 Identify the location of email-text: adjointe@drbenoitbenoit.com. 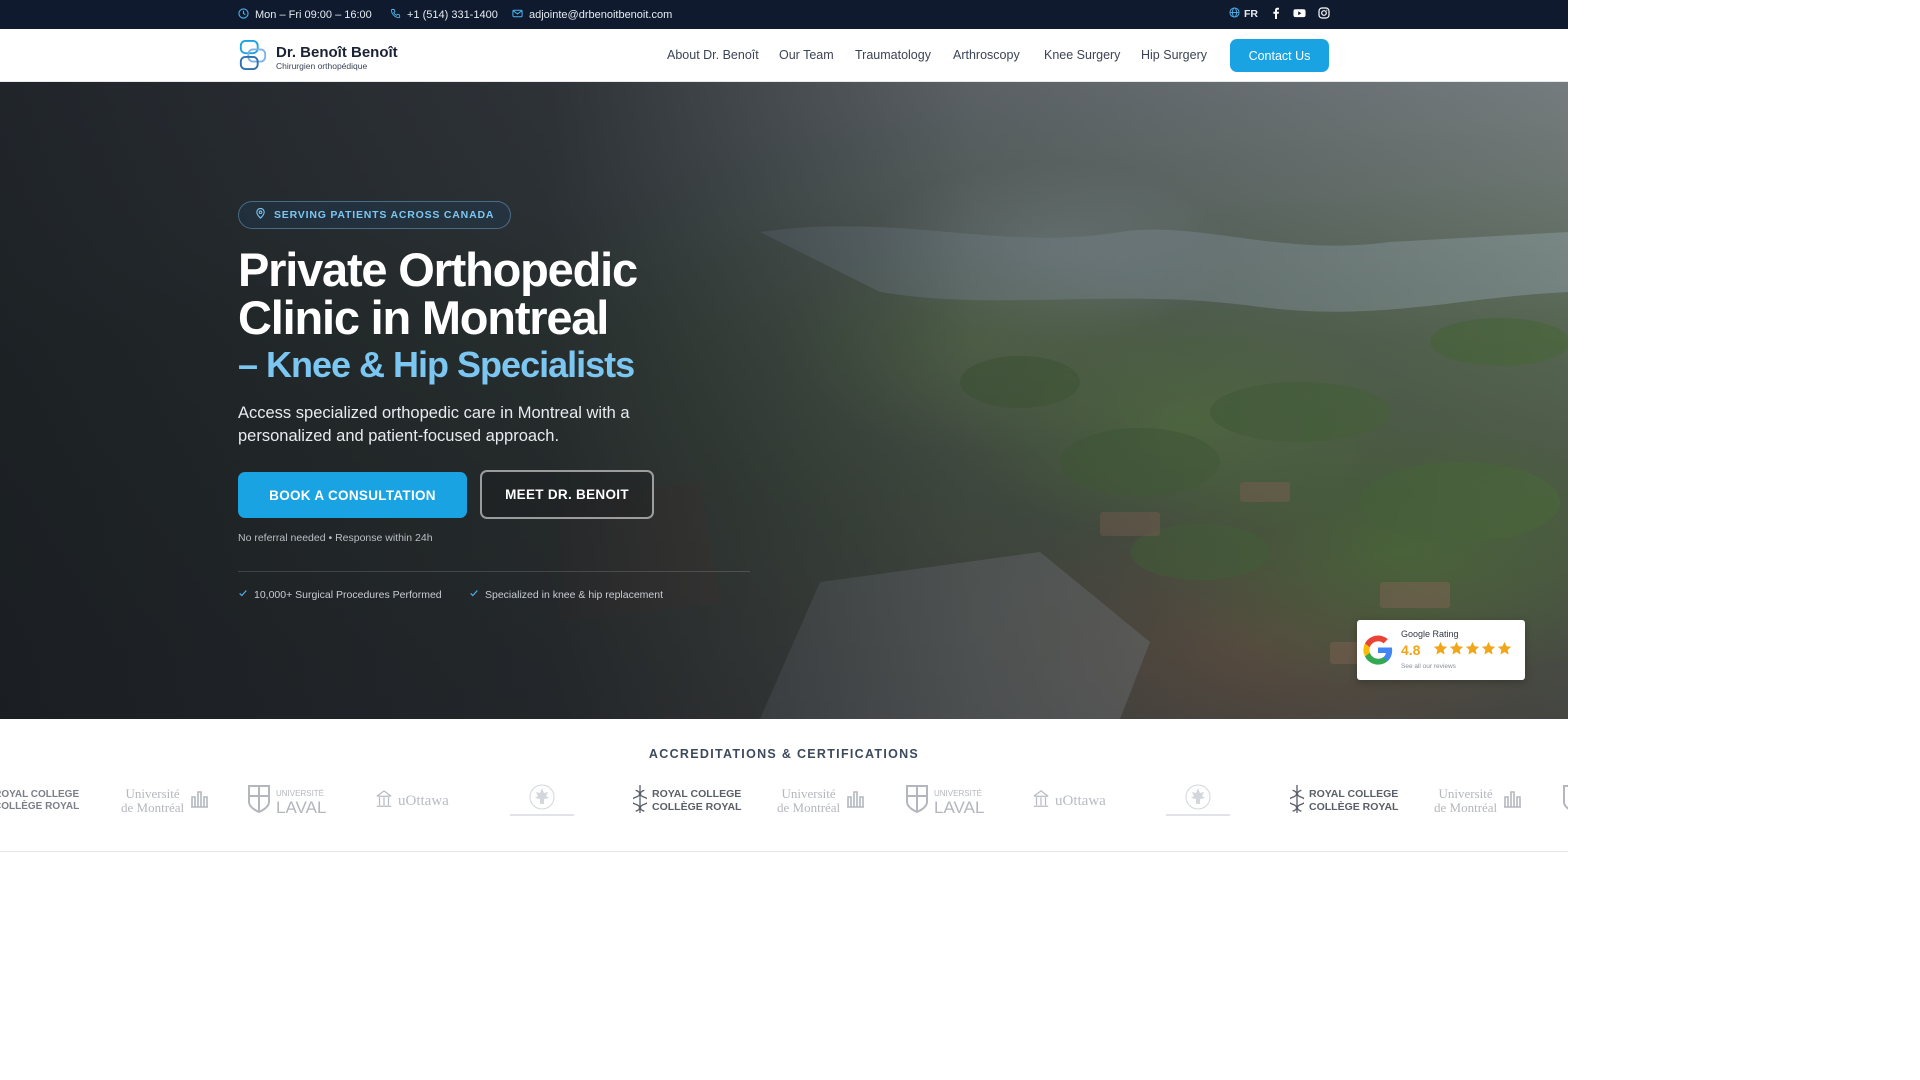
(600, 15).